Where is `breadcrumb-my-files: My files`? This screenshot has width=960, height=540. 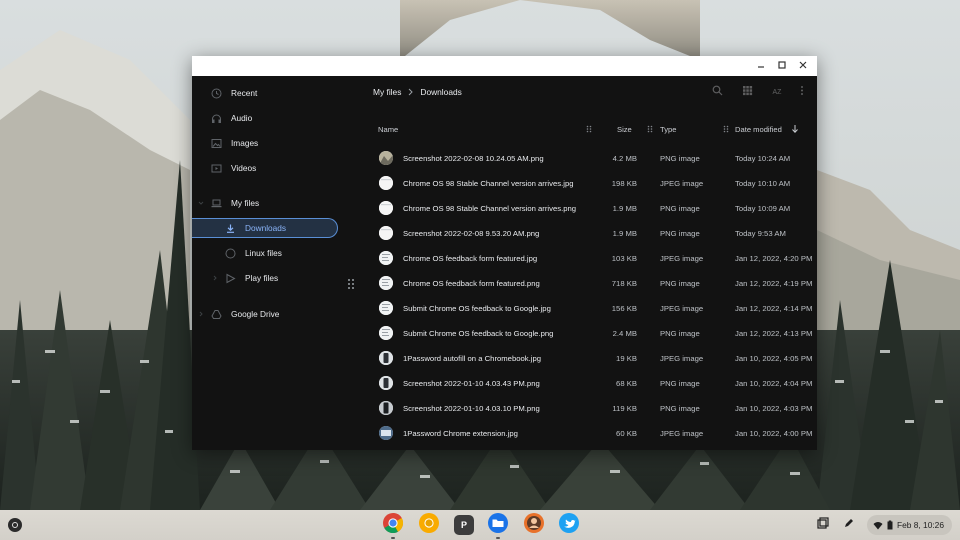 breadcrumb-my-files: My files is located at coordinates (387, 92).